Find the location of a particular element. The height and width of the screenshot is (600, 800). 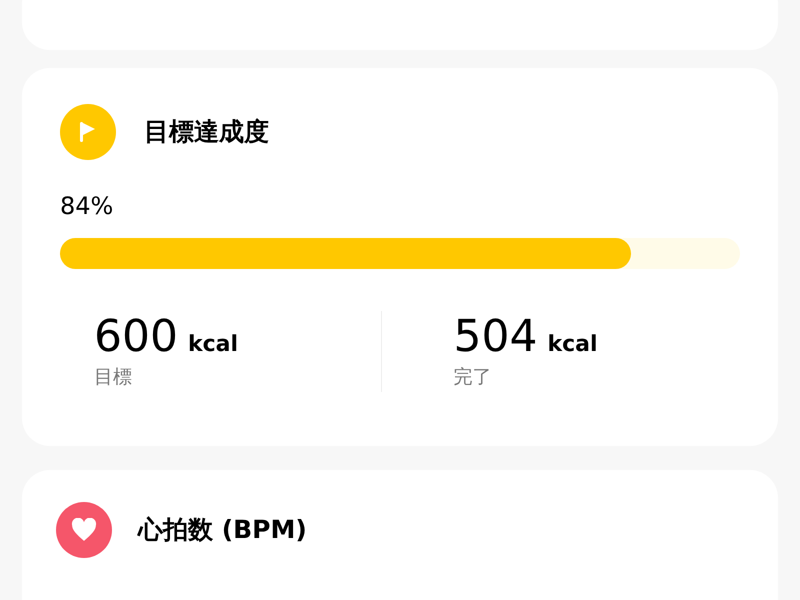

percent-text: 84% is located at coordinates (87, 206).